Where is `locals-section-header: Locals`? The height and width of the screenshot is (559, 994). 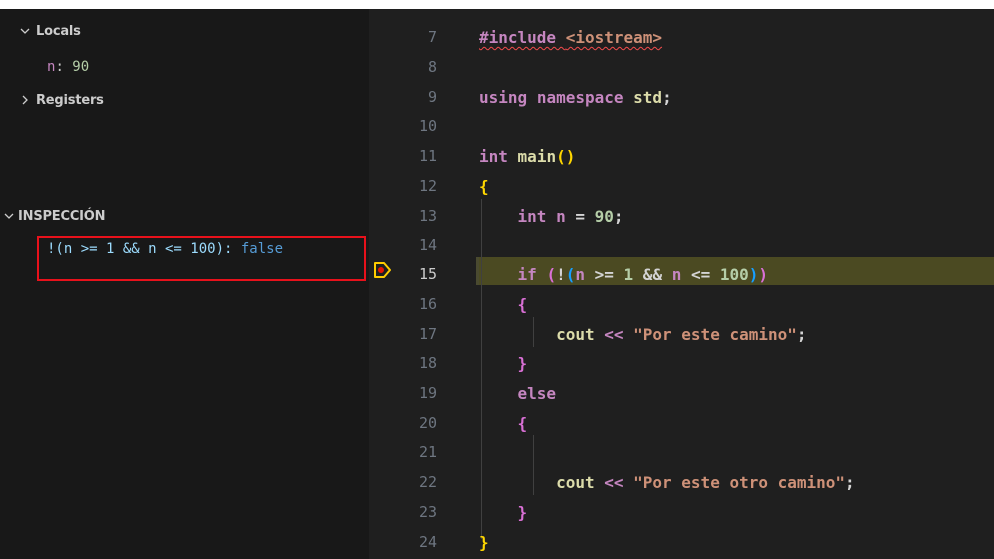
locals-section-header: Locals is located at coordinates (47, 31).